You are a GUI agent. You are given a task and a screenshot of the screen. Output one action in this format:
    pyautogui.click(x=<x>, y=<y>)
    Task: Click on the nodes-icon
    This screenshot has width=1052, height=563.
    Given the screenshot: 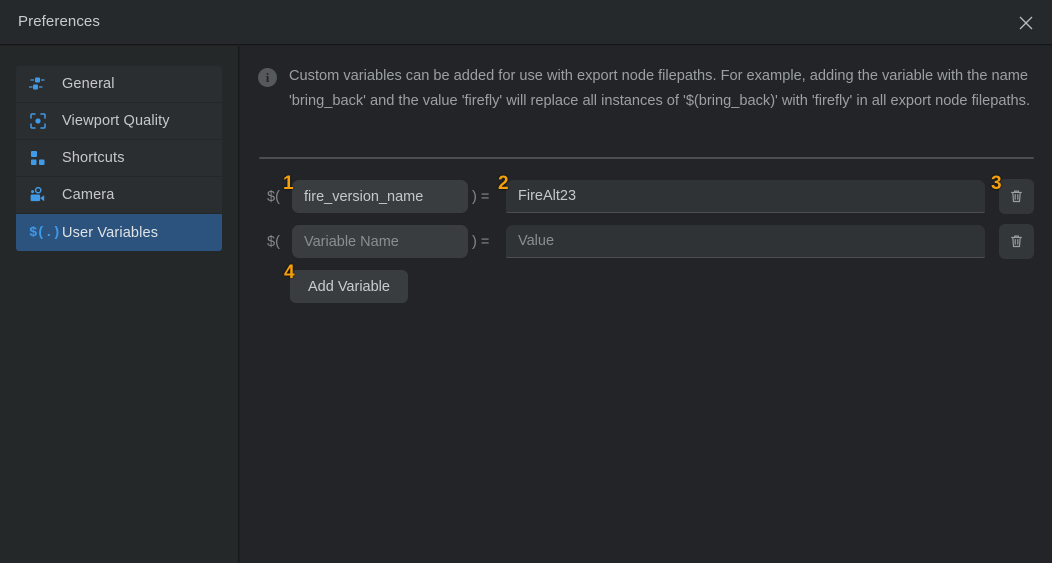 What is the action you would take?
    pyautogui.click(x=40, y=84)
    